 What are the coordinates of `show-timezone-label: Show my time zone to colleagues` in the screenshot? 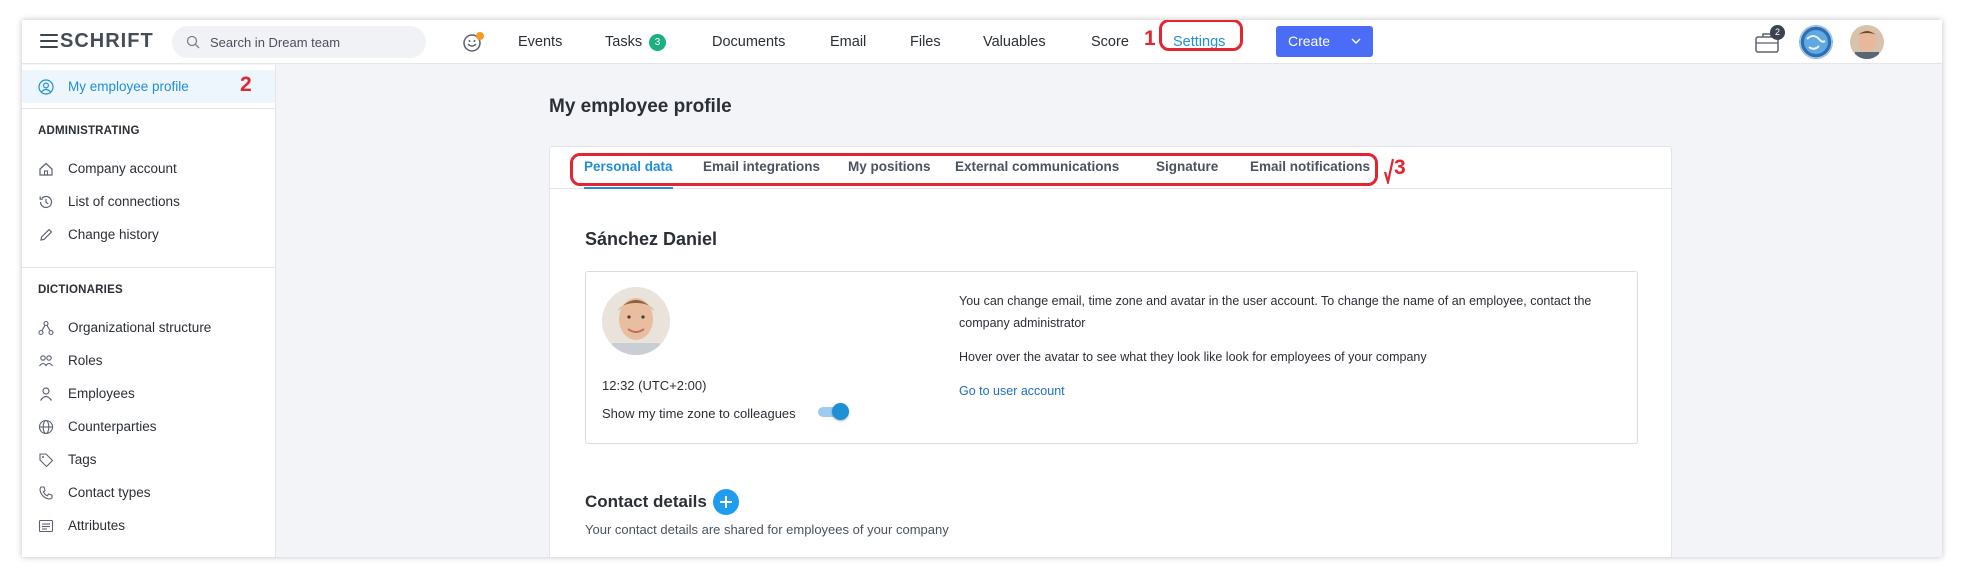 It's located at (699, 413).